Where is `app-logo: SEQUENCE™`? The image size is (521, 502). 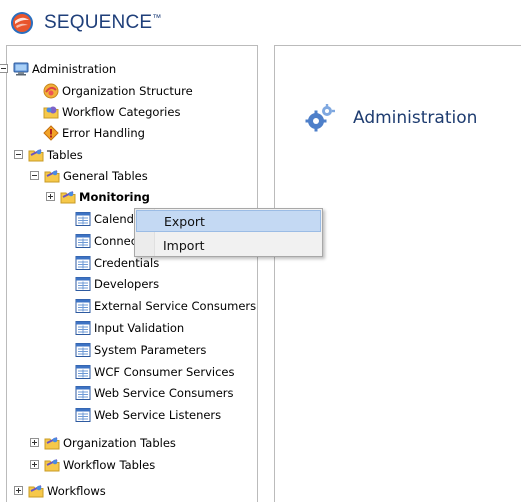 app-logo: SEQUENCE™ is located at coordinates (85, 23).